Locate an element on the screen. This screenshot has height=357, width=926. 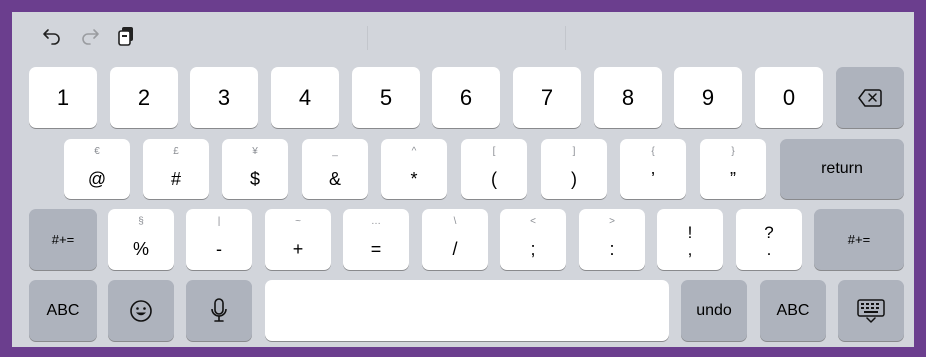
return-key: return is located at coordinates (842, 169).